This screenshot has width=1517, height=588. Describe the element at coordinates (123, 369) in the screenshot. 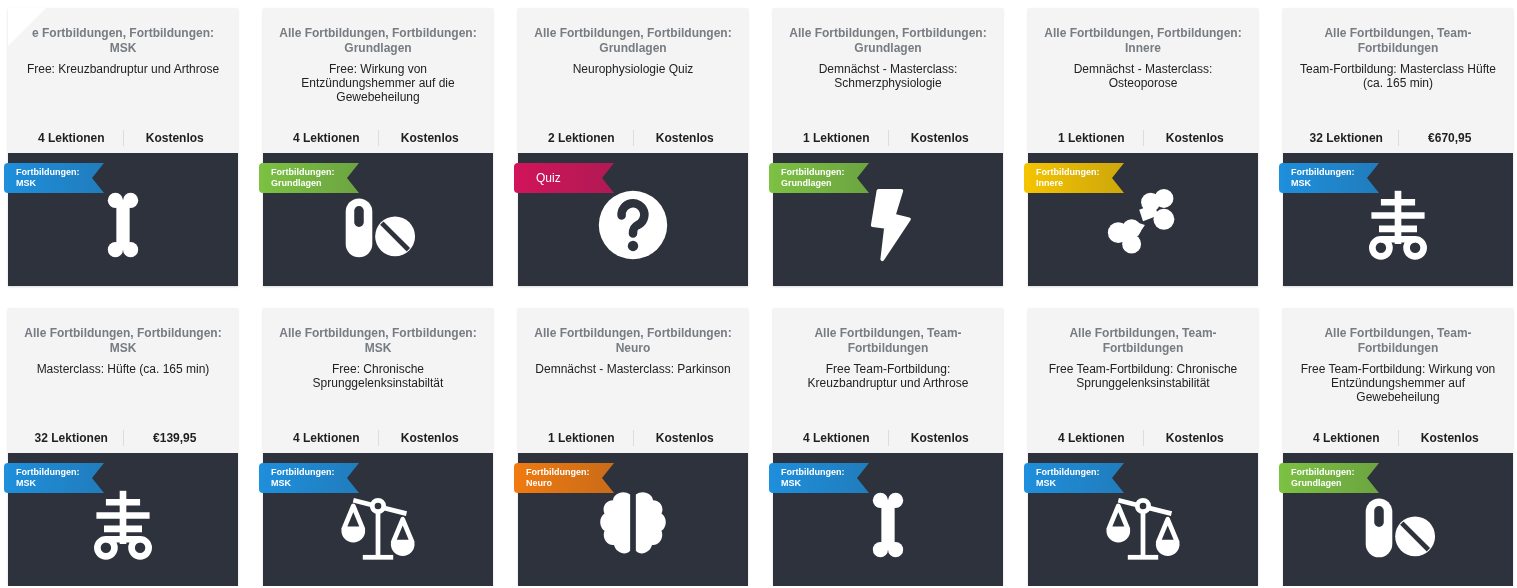

I see `course-title: Masterclass: Hüfte (ca. 165 min)` at that location.